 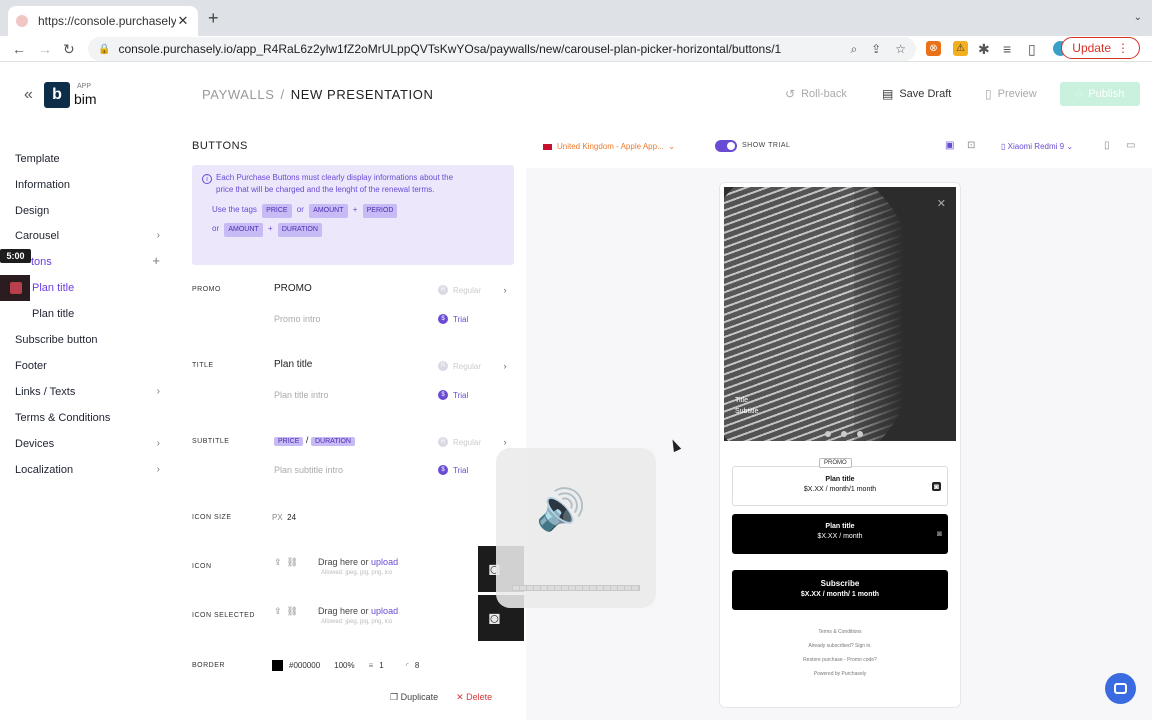 What do you see at coordinates (459, 290) in the screenshot?
I see `promo-regular-option: R Regular` at bounding box center [459, 290].